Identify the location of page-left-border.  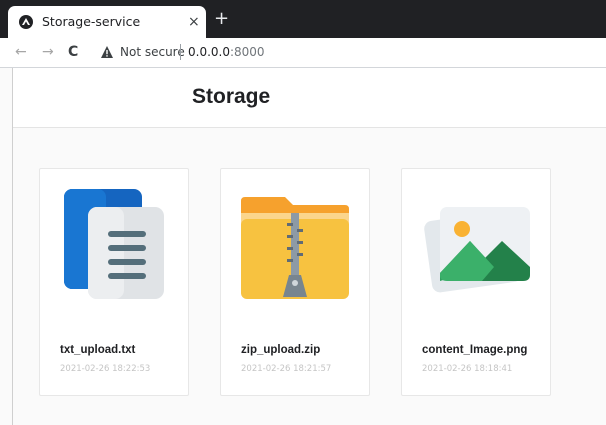
(12, 246).